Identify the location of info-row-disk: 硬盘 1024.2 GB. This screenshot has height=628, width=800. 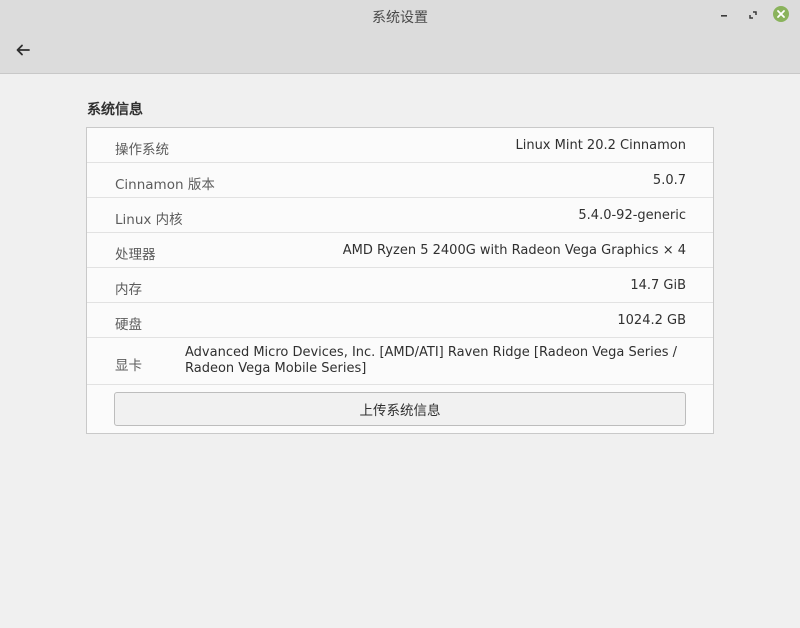
(400, 320).